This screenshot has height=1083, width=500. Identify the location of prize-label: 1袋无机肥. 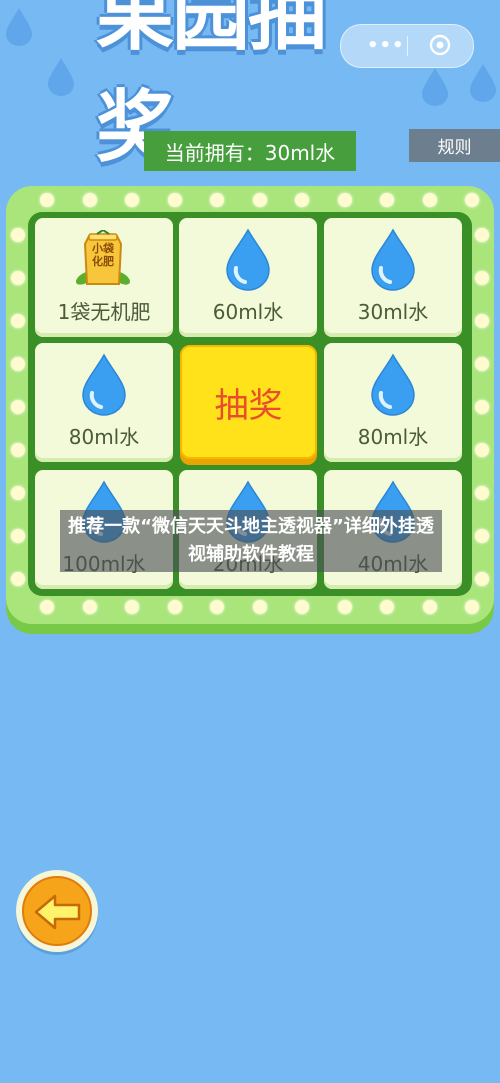
(104, 312).